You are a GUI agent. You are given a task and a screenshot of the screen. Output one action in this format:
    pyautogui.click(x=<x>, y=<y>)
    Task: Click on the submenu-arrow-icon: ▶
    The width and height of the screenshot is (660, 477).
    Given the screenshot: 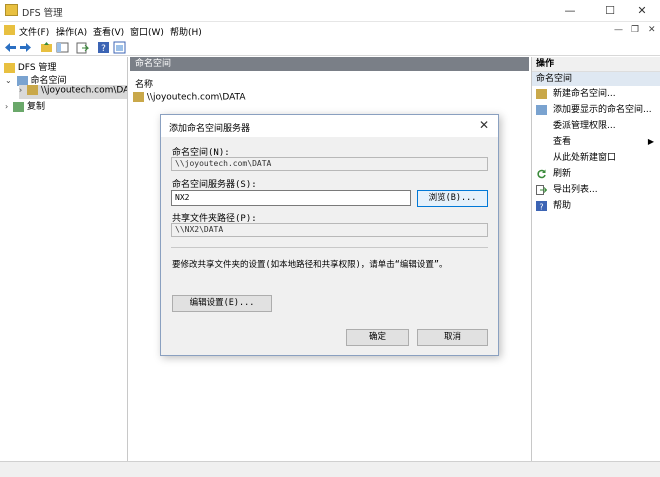 What is the action you would take?
    pyautogui.click(x=650, y=141)
    